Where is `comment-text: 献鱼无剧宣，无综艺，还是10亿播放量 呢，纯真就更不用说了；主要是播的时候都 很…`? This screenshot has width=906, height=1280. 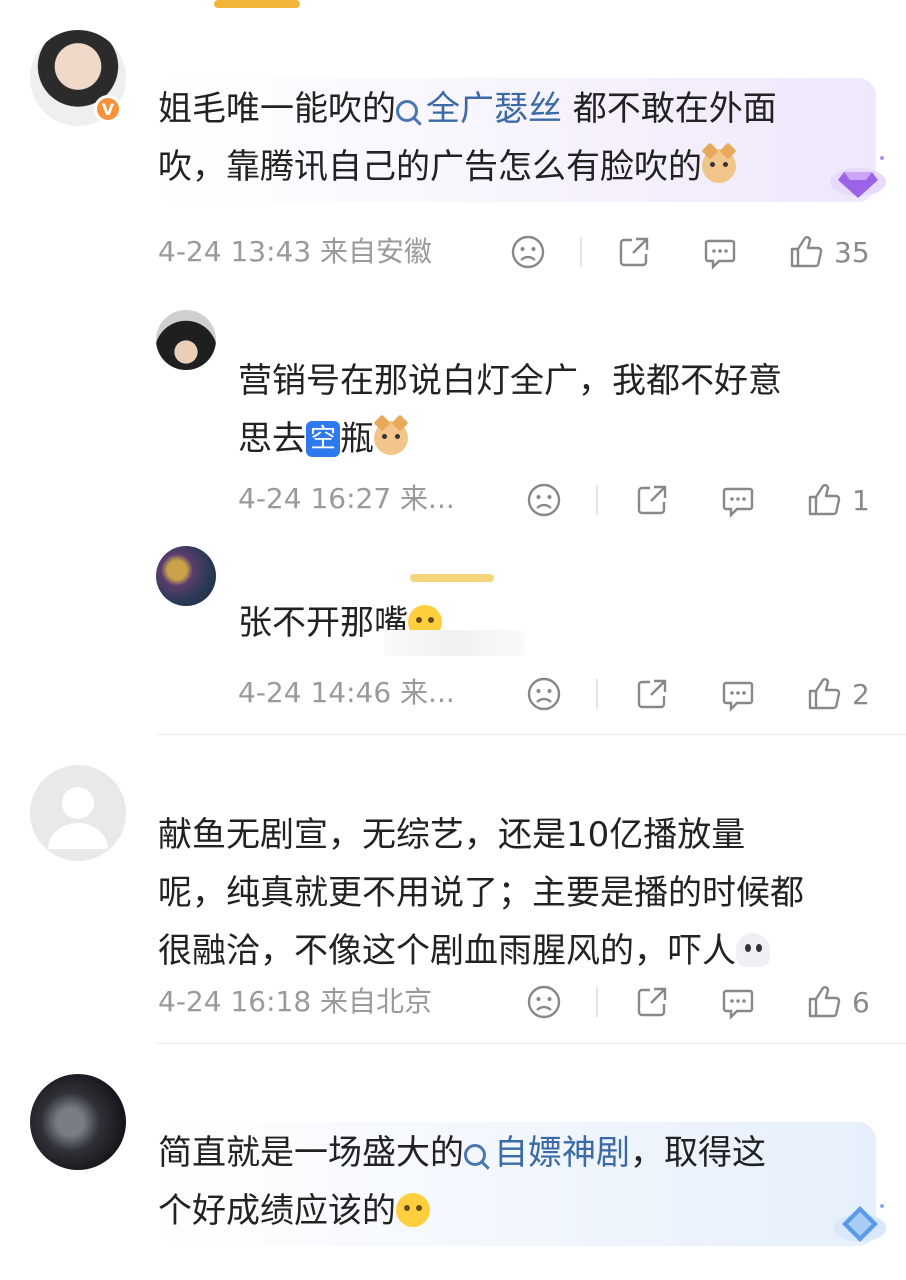
comment-text: 献鱼无剧宣，无综艺，还是10亿播放量 呢，纯真就更不用说了；主要是播的时候都 很… is located at coordinates (481, 893).